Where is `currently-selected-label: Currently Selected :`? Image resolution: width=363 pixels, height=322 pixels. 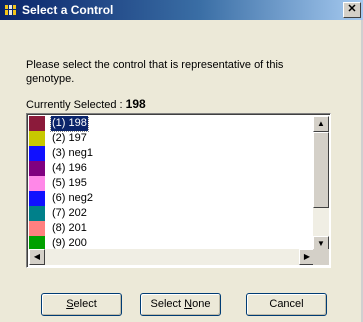
currently-selected-label: Currently Selected : is located at coordinates (74, 105).